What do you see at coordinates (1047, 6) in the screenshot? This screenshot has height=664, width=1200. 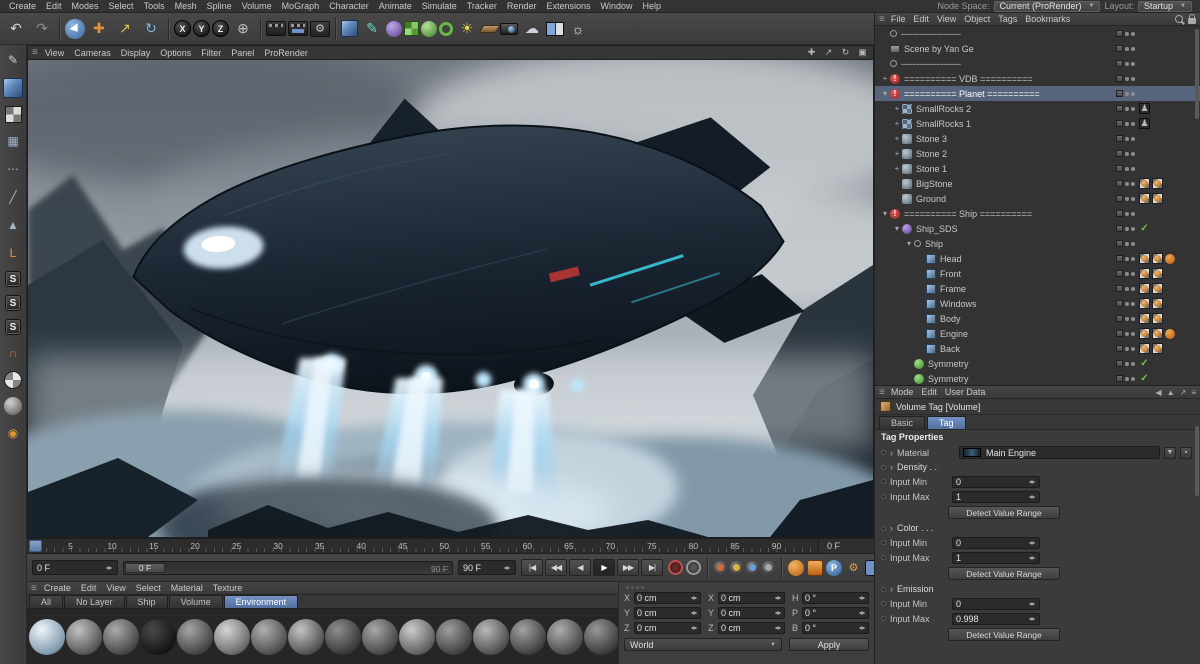 I see `node-space-dropdown: Current (ProRender) ▼` at bounding box center [1047, 6].